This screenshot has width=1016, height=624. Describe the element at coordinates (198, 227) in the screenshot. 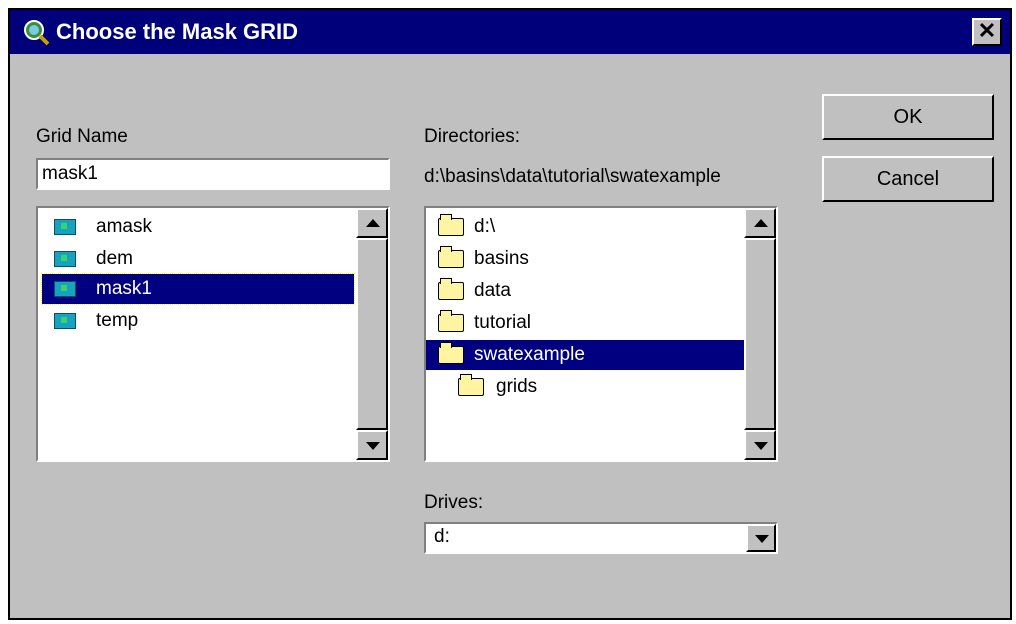

I see `list-item: amask` at that location.